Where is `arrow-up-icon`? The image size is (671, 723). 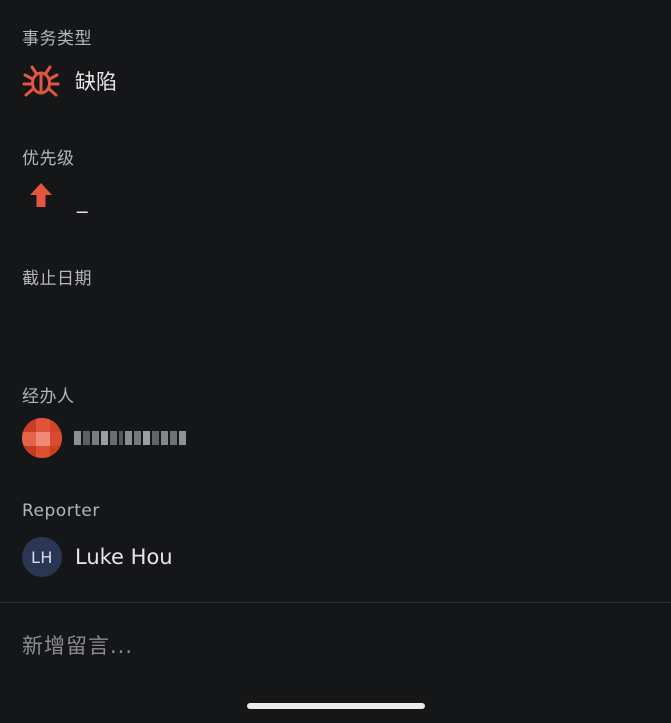 arrow-up-icon is located at coordinates (41, 195).